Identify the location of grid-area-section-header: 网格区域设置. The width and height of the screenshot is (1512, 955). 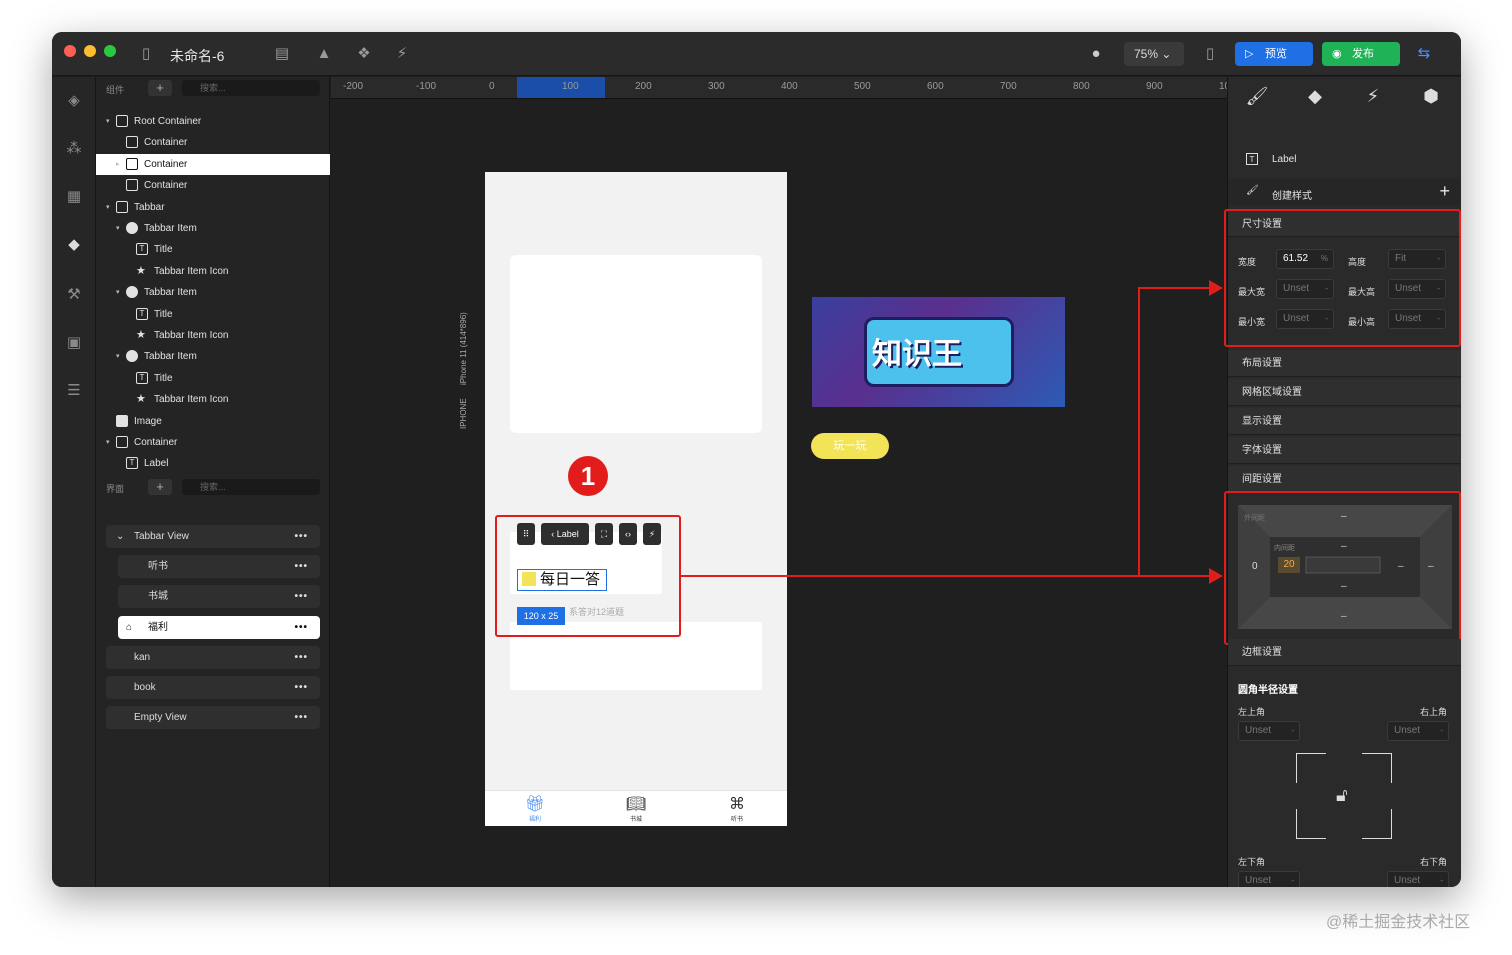
(1344, 392).